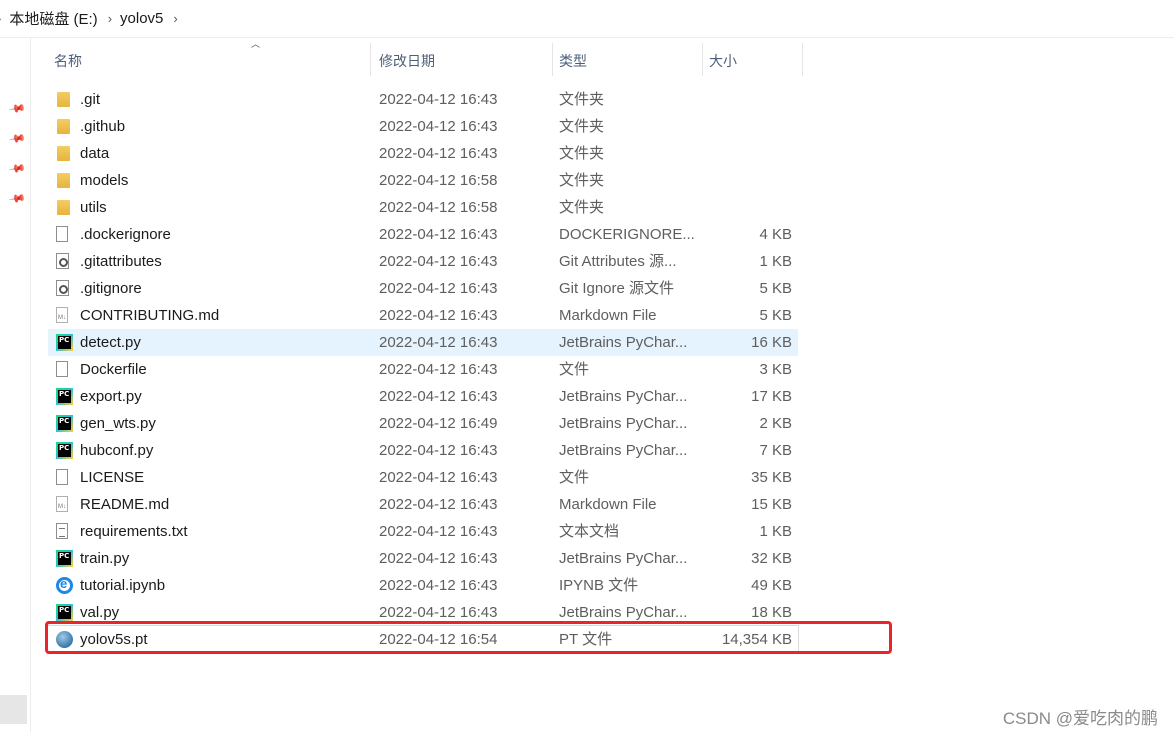 The image size is (1174, 732). Describe the element at coordinates (90, 99) in the screenshot. I see `file-name: .git` at that location.